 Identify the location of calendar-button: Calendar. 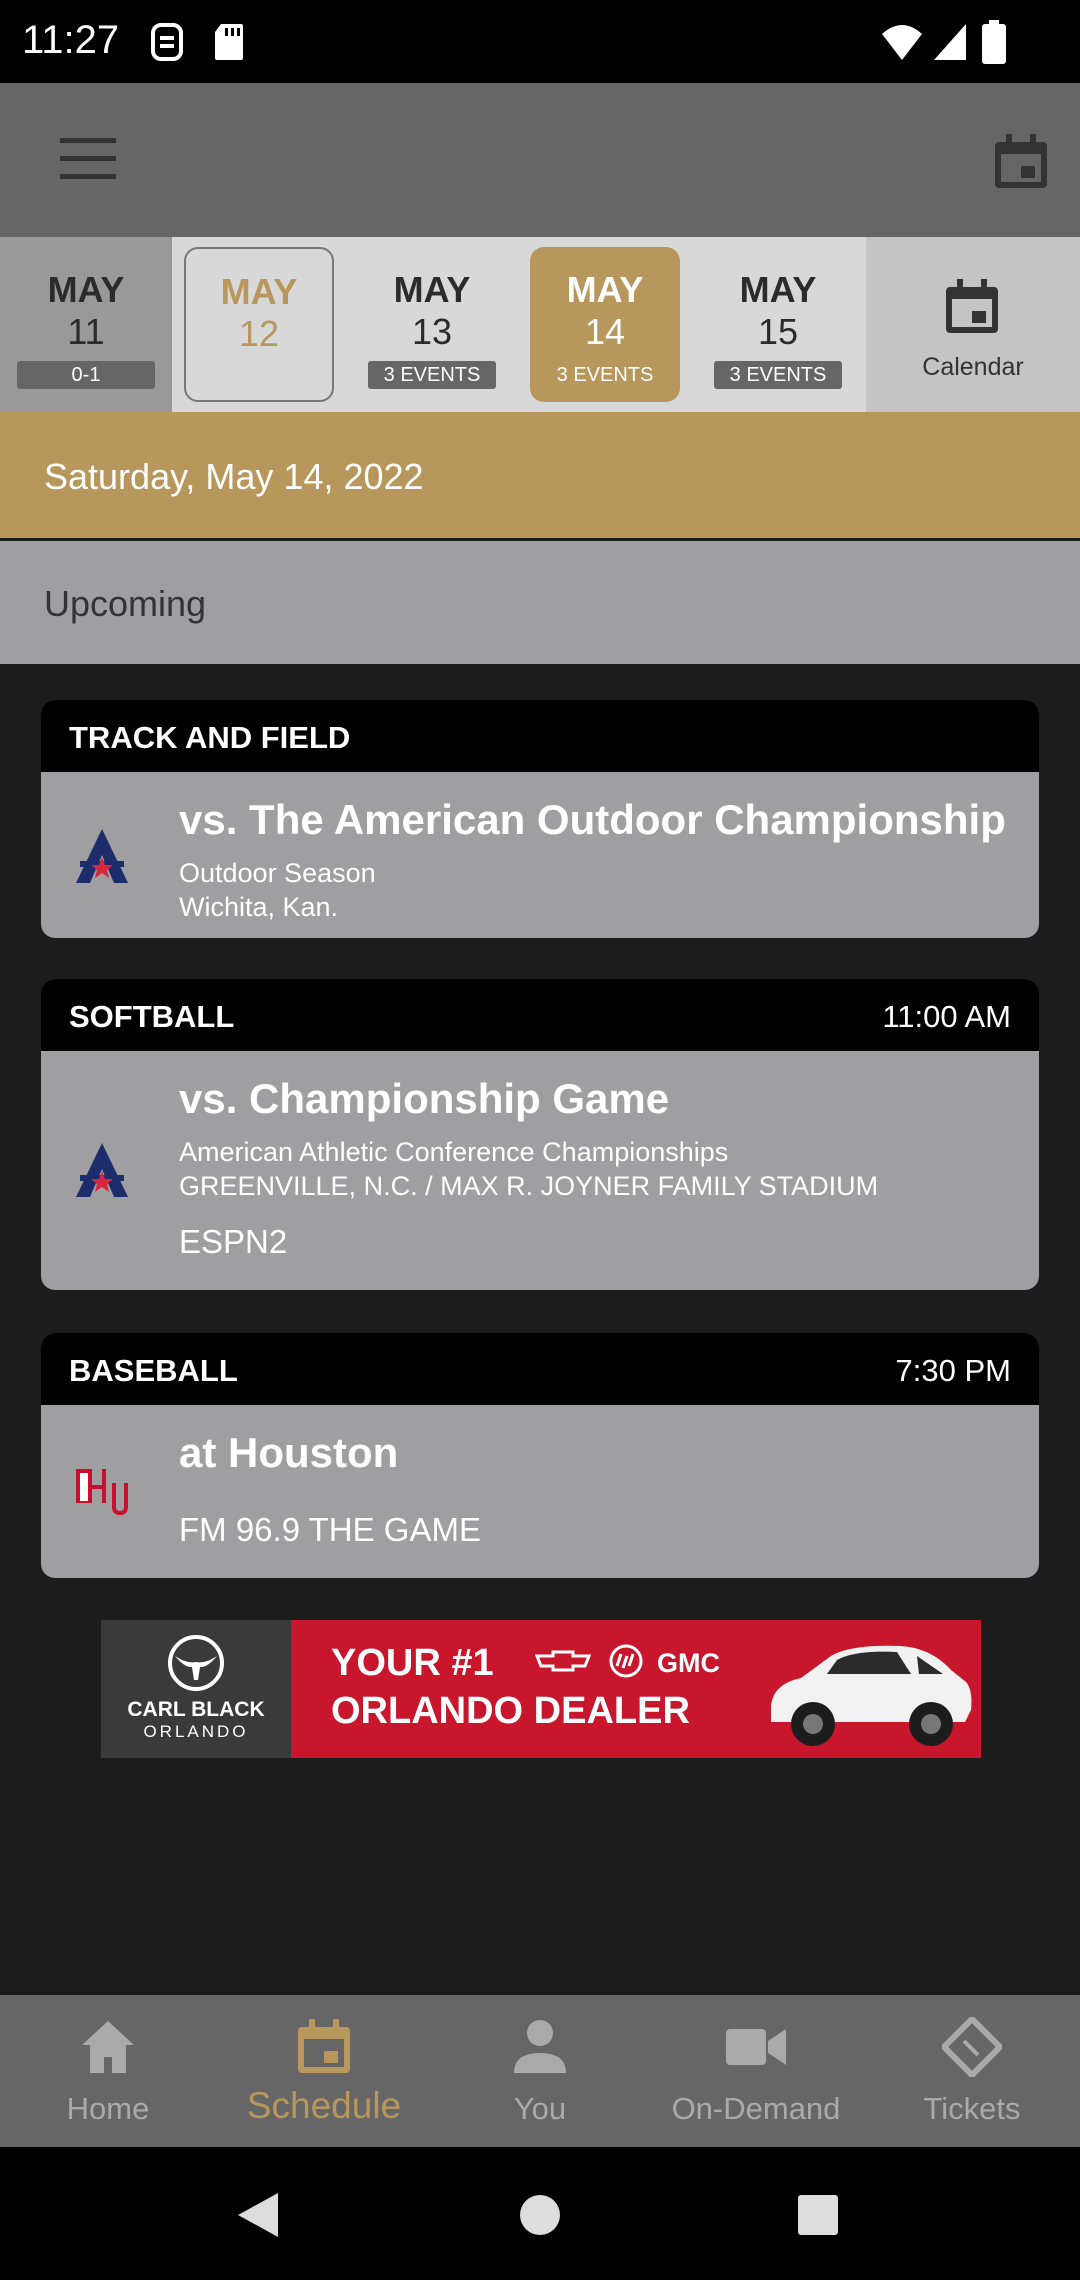
(973, 324).